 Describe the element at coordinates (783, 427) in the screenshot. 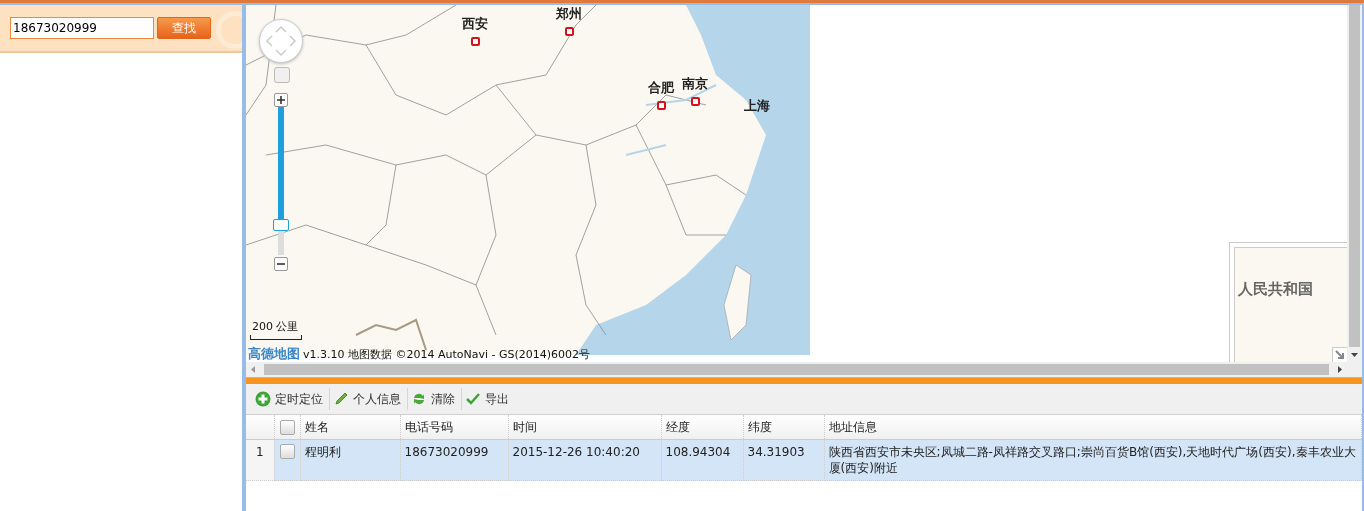

I see `column-header: 纬度` at that location.